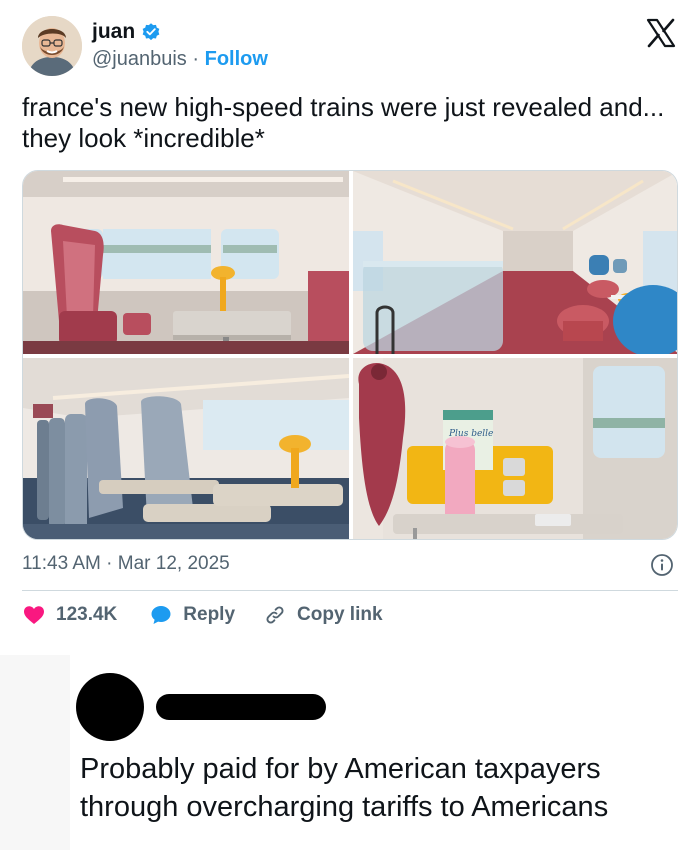 This screenshot has width=700, height=850. What do you see at coordinates (662, 565) in the screenshot?
I see `info-icon` at bounding box center [662, 565].